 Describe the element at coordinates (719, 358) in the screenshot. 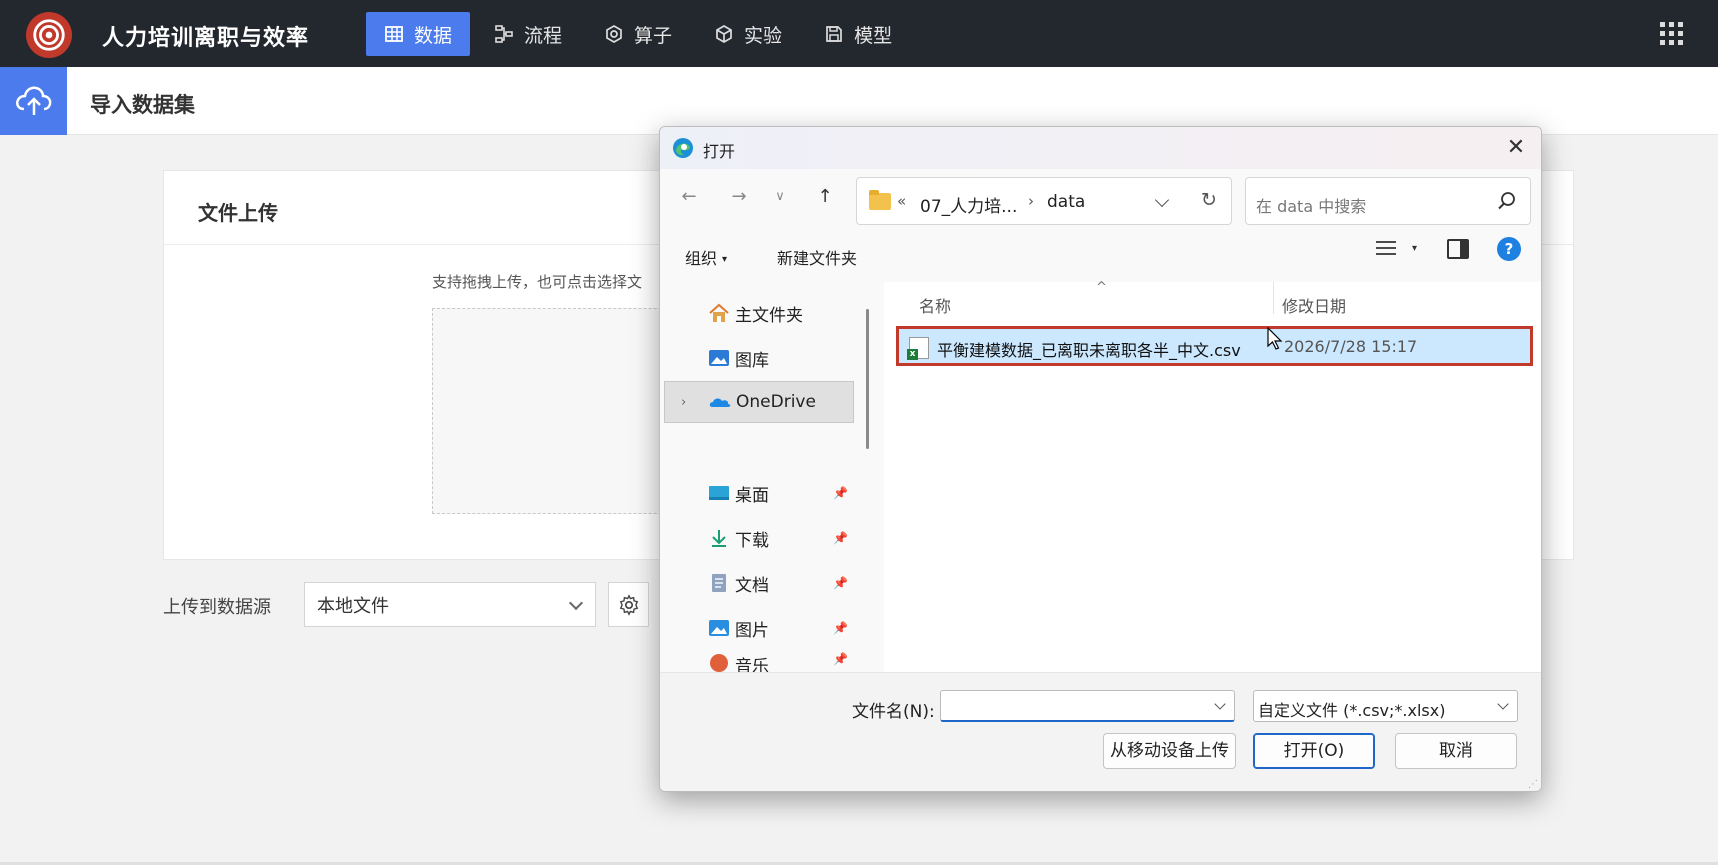

I see `gallery-icon` at that location.